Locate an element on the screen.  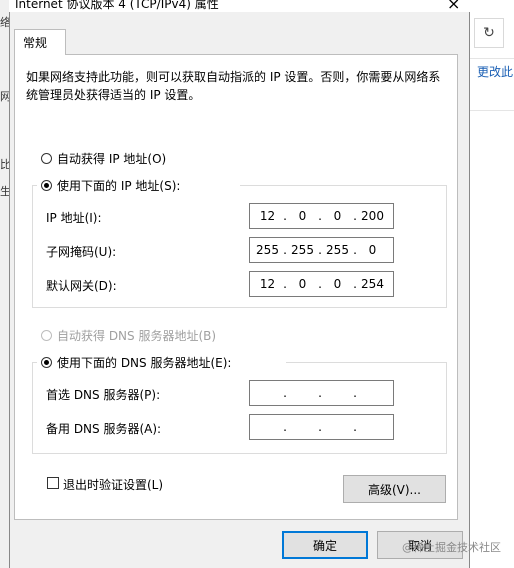
preferred-dns-field: . . . is located at coordinates (321, 393).